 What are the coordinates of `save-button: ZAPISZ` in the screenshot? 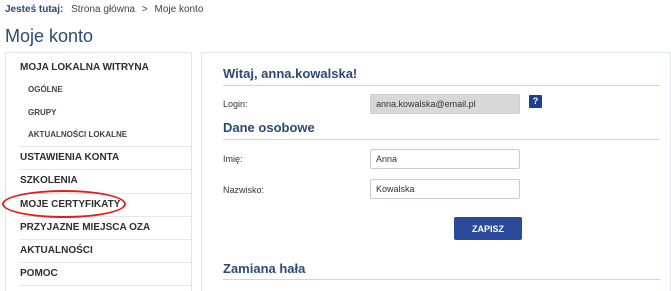 It's located at (488, 228).